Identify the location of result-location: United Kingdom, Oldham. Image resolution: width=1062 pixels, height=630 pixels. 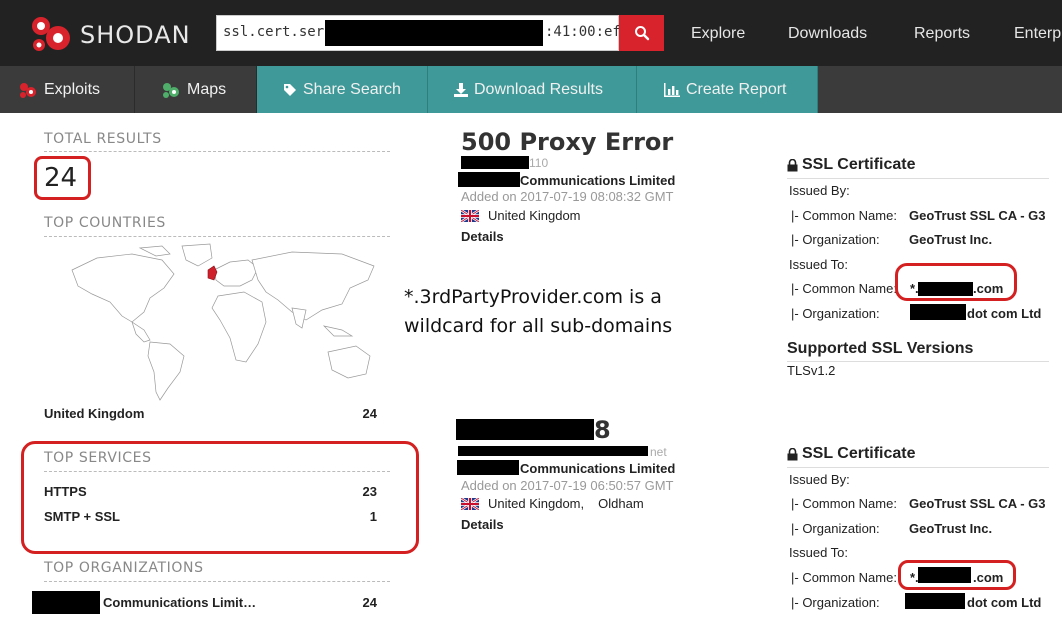
(552, 503).